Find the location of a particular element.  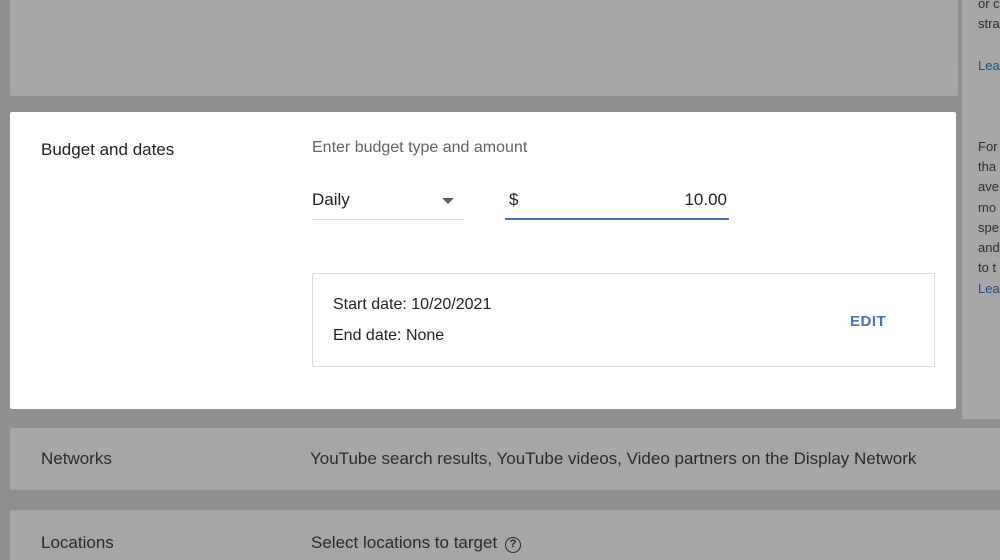

side-help-learn-more-link-budget: Lea is located at coordinates (989, 289).